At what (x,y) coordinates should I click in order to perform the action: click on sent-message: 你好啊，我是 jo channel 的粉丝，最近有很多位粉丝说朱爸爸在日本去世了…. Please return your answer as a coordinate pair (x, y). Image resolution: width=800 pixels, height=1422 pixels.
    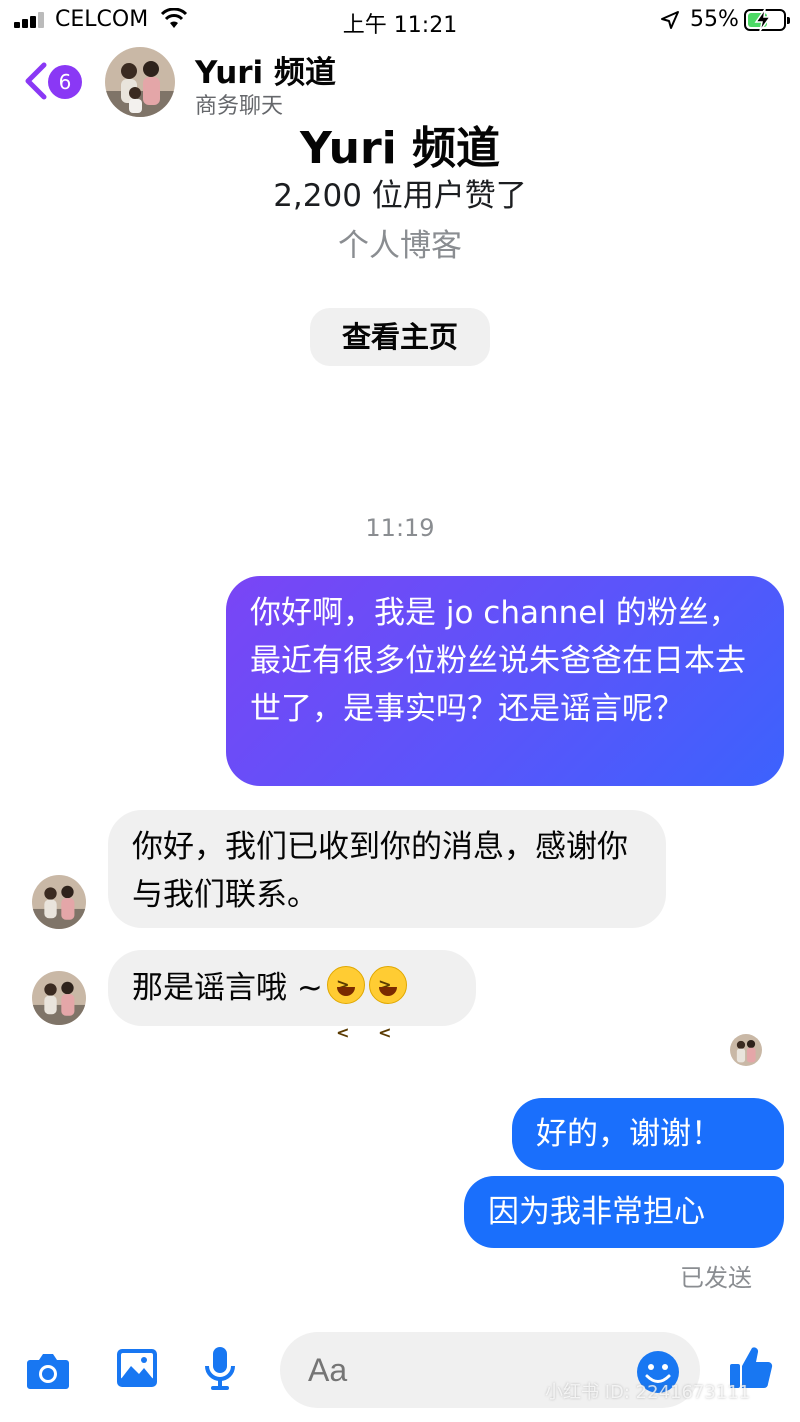
    Looking at the image, I should click on (505, 681).